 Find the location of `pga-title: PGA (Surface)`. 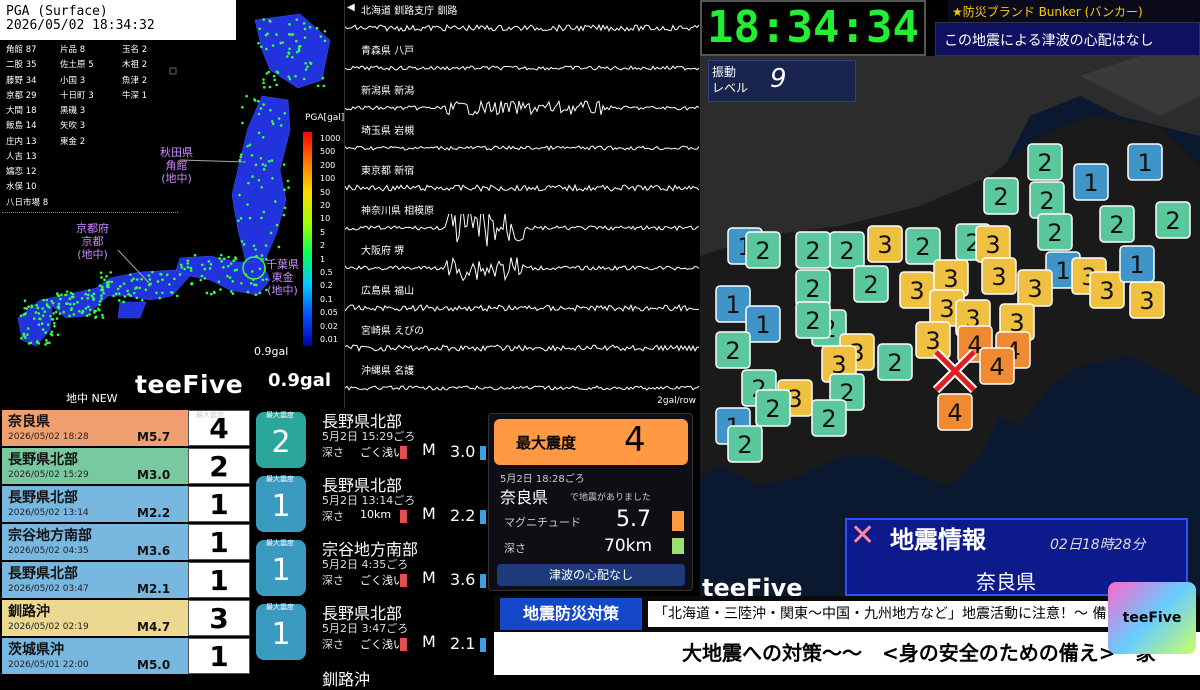

pga-title: PGA (Surface) is located at coordinates (57, 11).